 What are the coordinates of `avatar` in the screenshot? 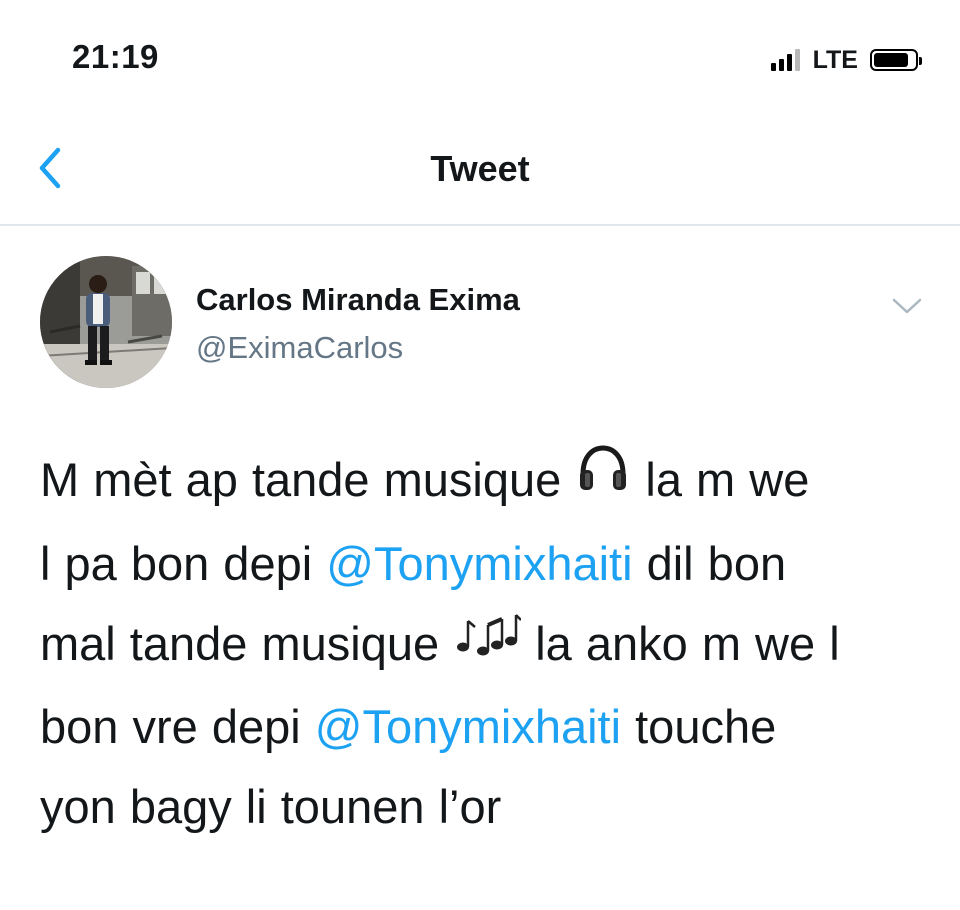 It's located at (106, 322).